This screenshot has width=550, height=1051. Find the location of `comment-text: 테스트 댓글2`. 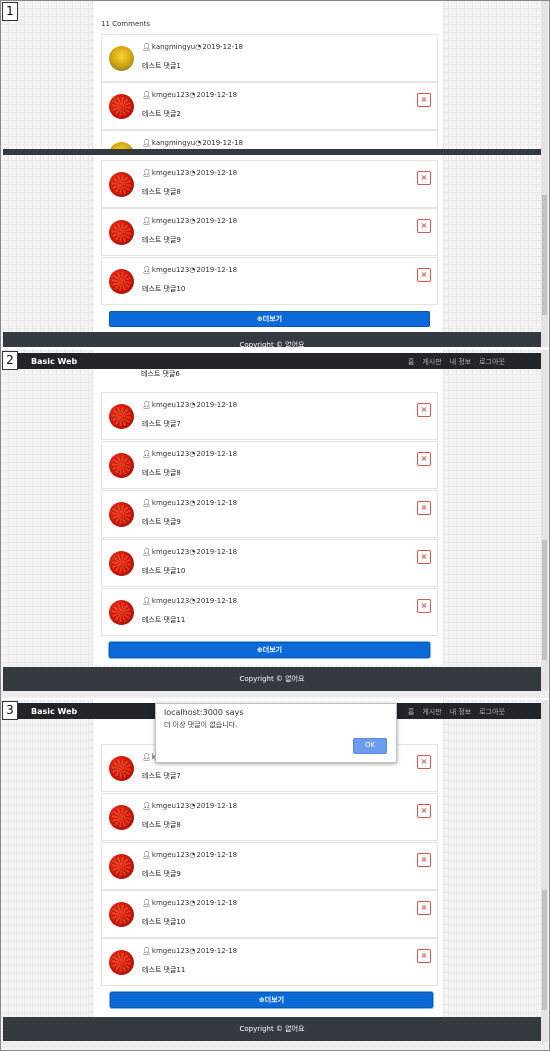

comment-text: 테스트 댓글2 is located at coordinates (161, 114).